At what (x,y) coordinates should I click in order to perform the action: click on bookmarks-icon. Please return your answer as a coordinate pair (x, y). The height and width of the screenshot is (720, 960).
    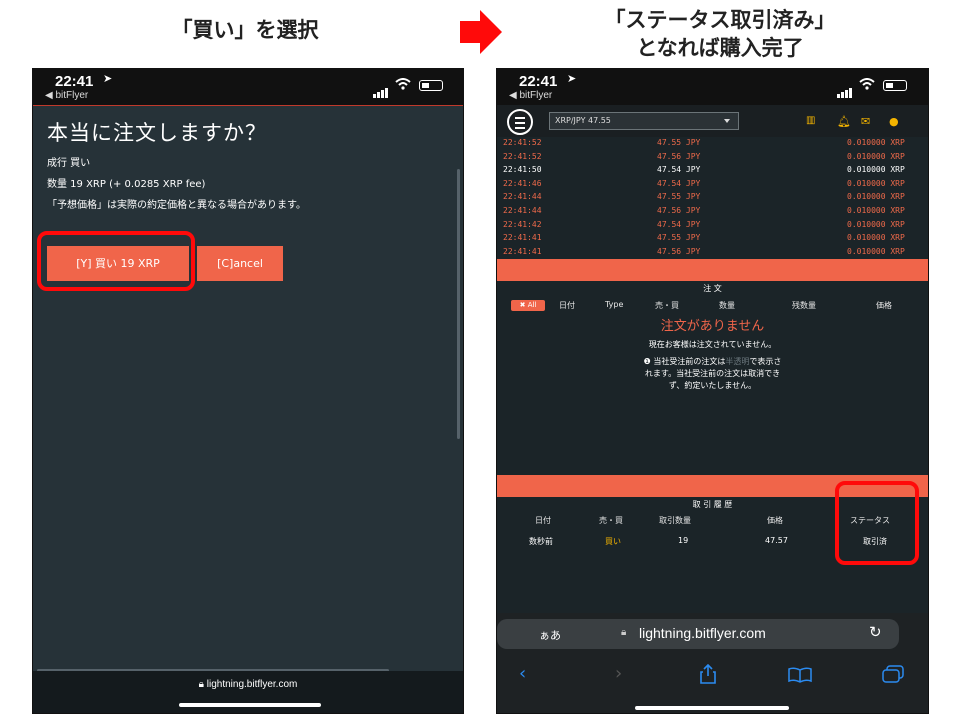
    Looking at the image, I should click on (800, 675).